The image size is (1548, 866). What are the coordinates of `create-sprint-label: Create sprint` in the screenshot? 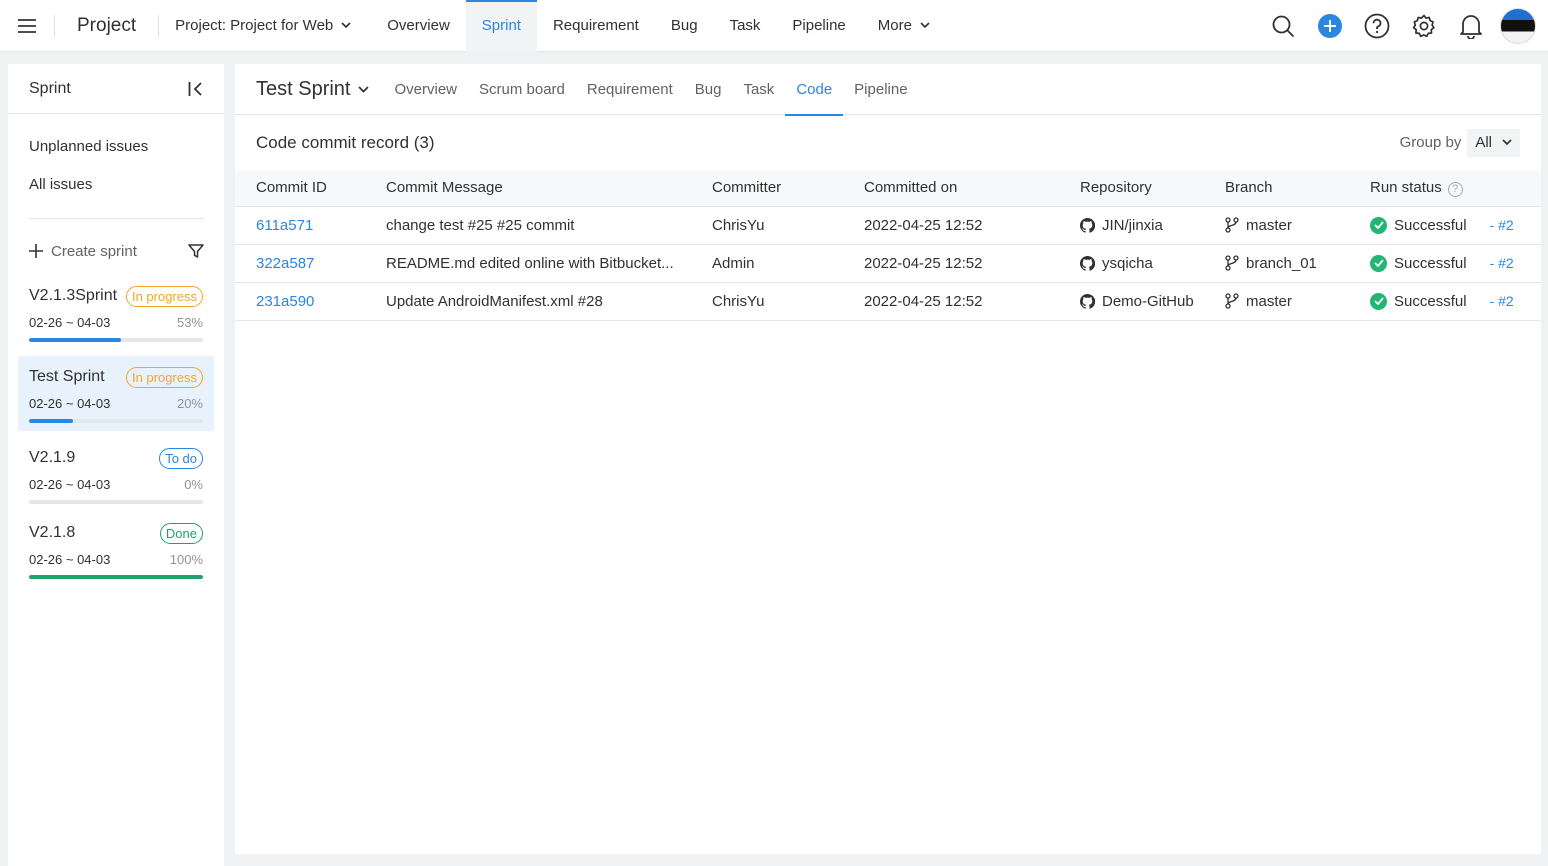 It's located at (94, 251).